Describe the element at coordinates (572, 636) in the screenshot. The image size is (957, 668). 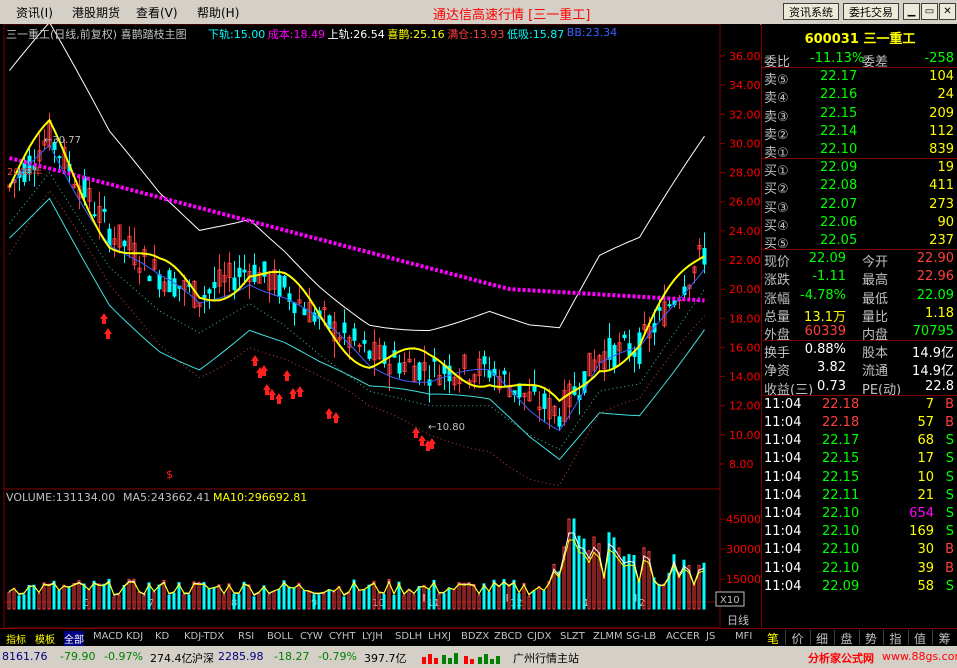
I see `indicator-tab: SLZT` at that location.